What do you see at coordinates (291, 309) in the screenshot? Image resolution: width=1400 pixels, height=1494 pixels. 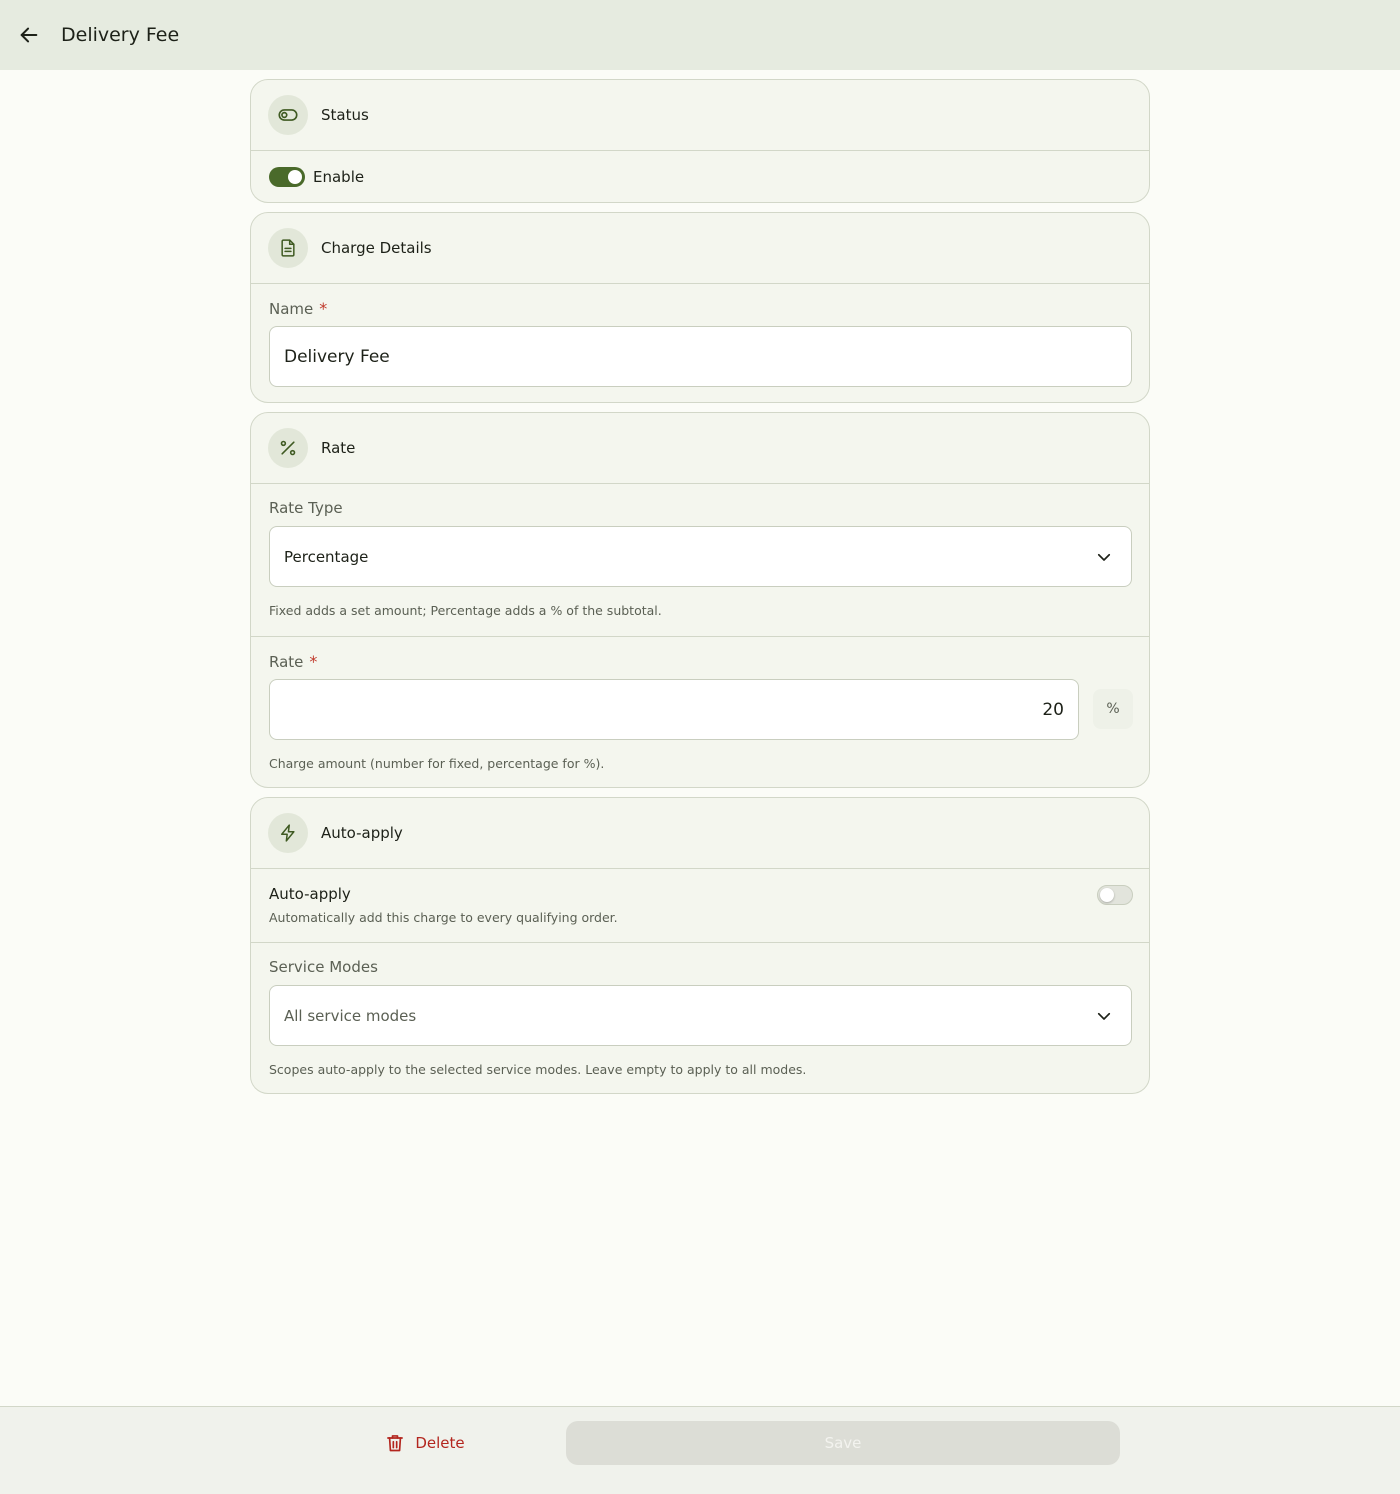 I see `name-field-label: Name` at bounding box center [291, 309].